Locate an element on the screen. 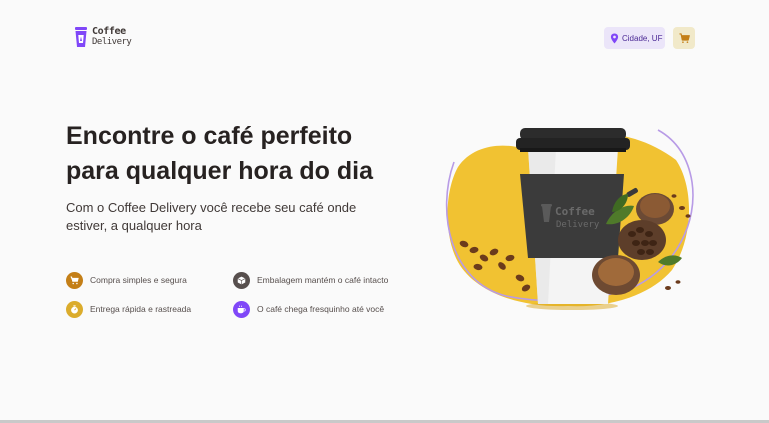  timer-icon is located at coordinates (74, 309).